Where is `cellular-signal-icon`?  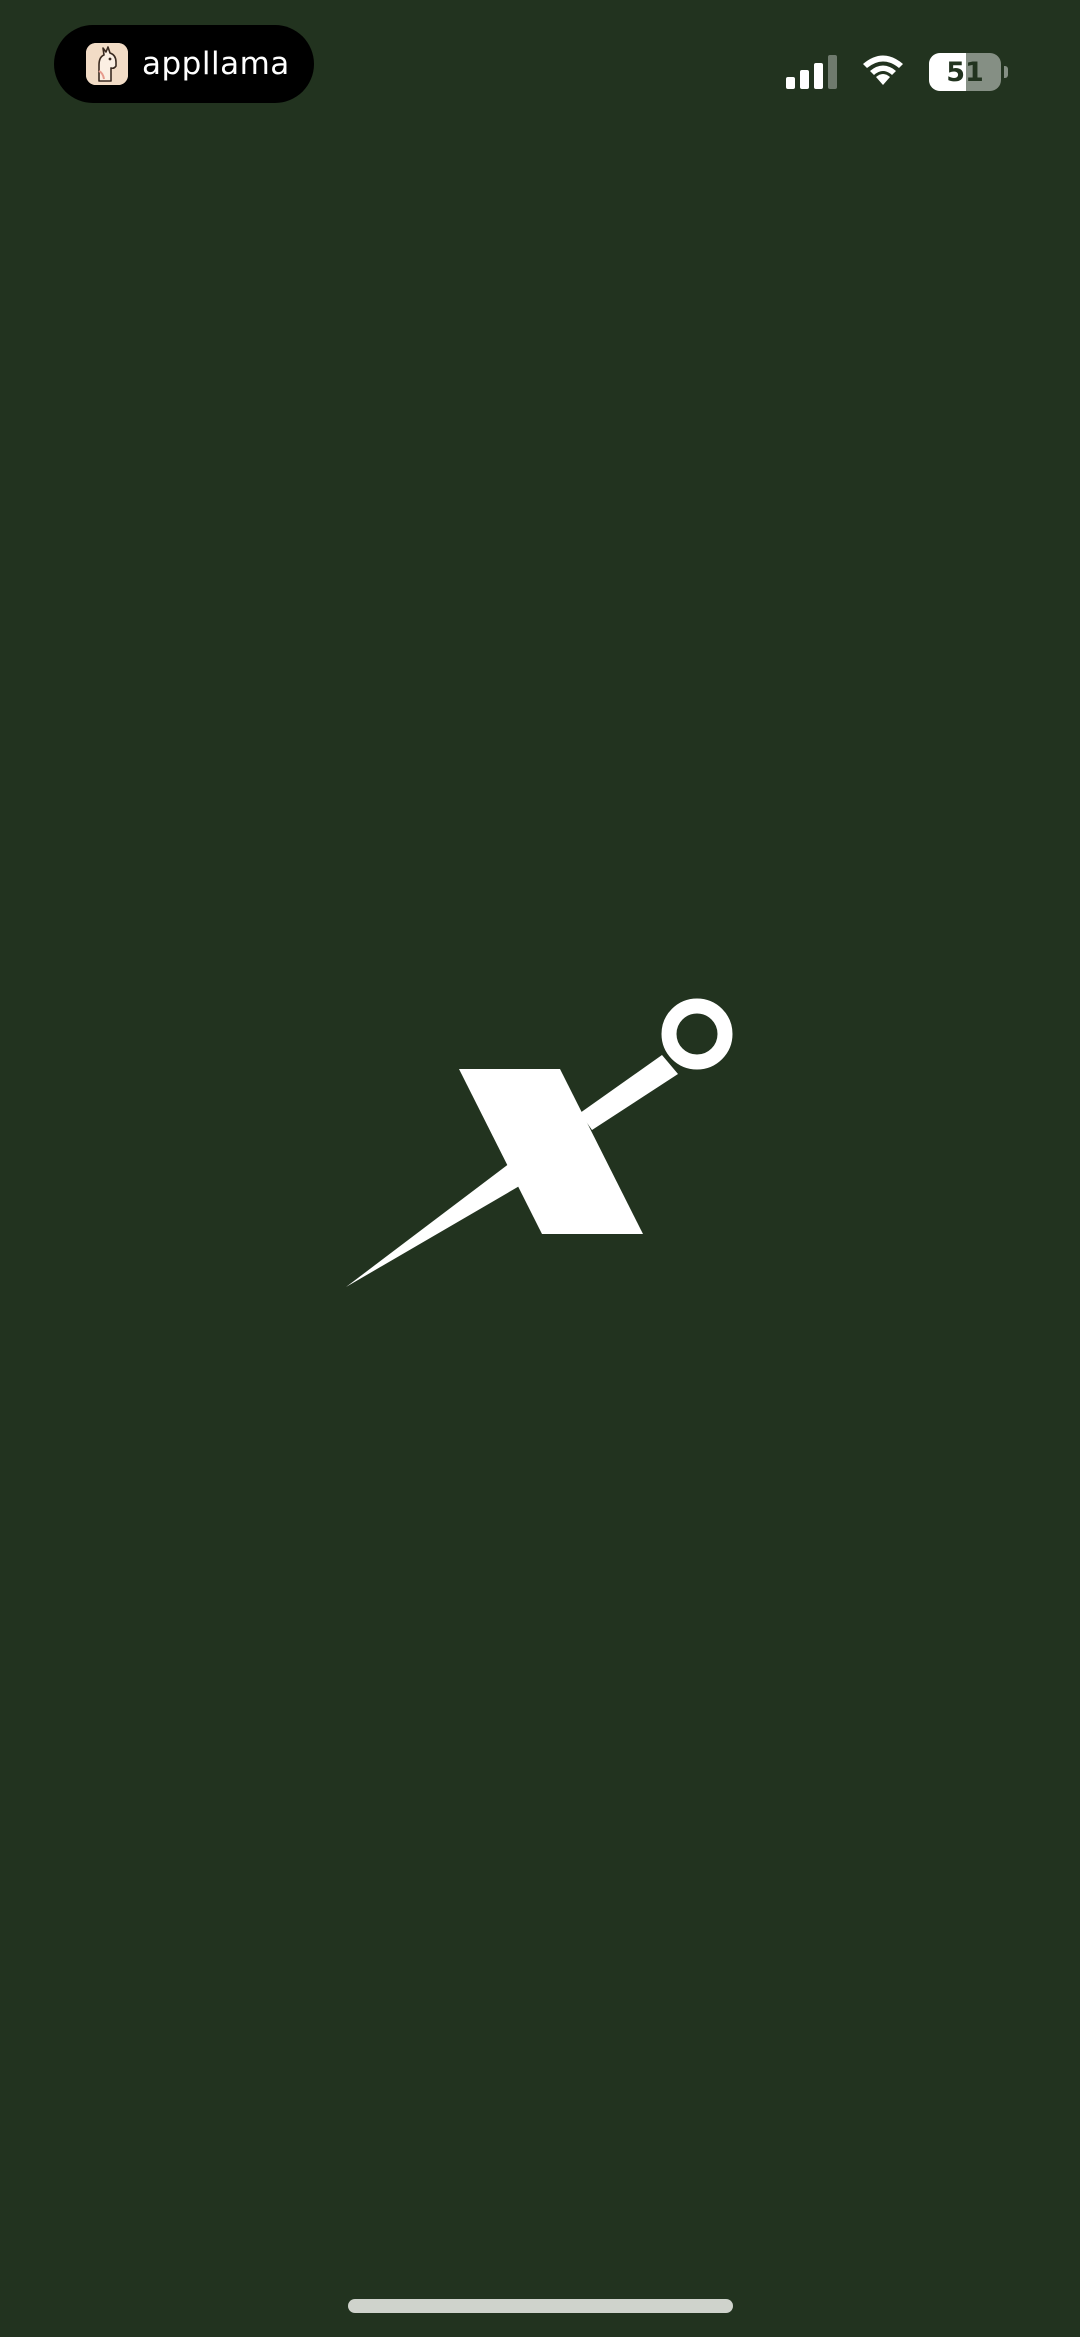 cellular-signal-icon is located at coordinates (811, 72).